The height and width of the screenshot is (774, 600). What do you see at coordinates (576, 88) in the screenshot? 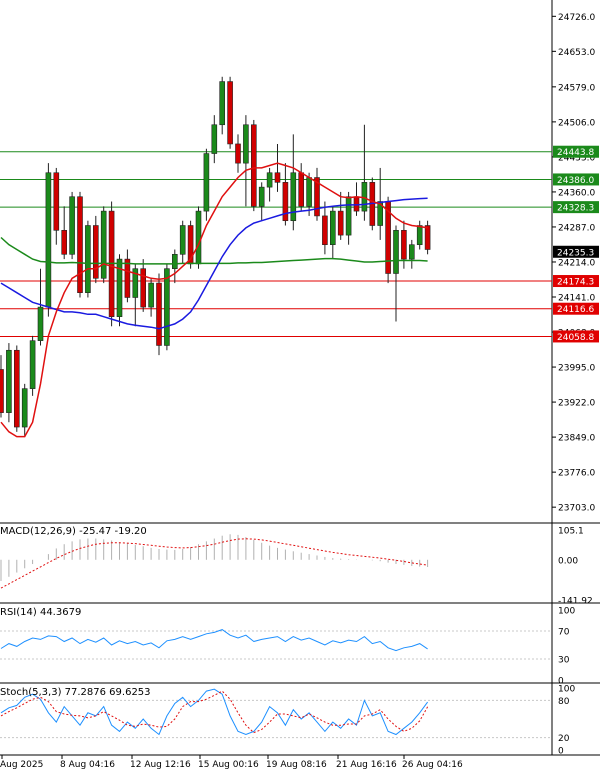
I see `price-tick-label-2: 24579.0` at bounding box center [576, 88].